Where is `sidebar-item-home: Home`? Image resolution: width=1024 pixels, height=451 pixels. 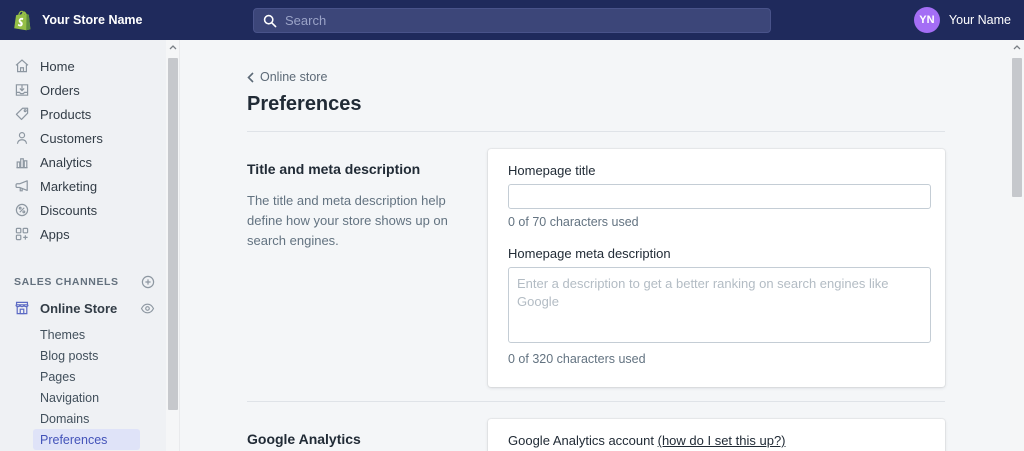
sidebar-item-home: Home is located at coordinates (83, 66).